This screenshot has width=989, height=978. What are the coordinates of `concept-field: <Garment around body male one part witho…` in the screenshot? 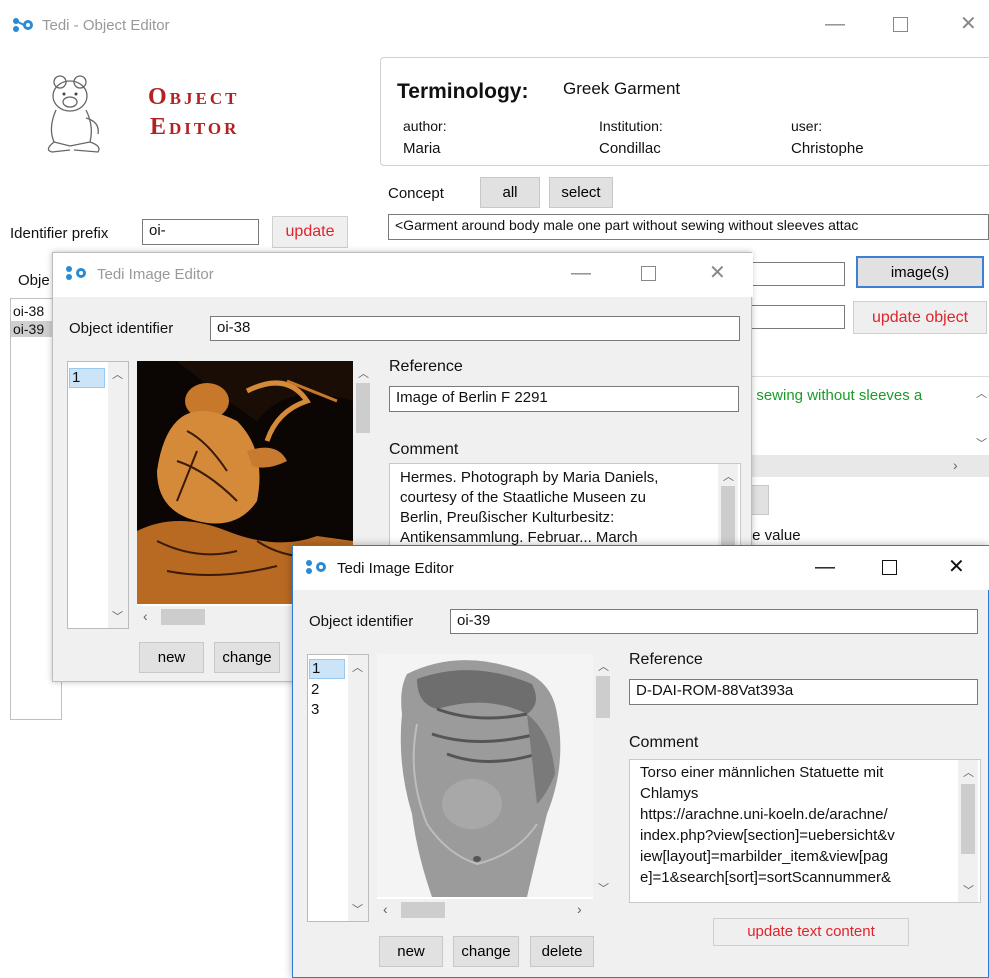 It's located at (688, 227).